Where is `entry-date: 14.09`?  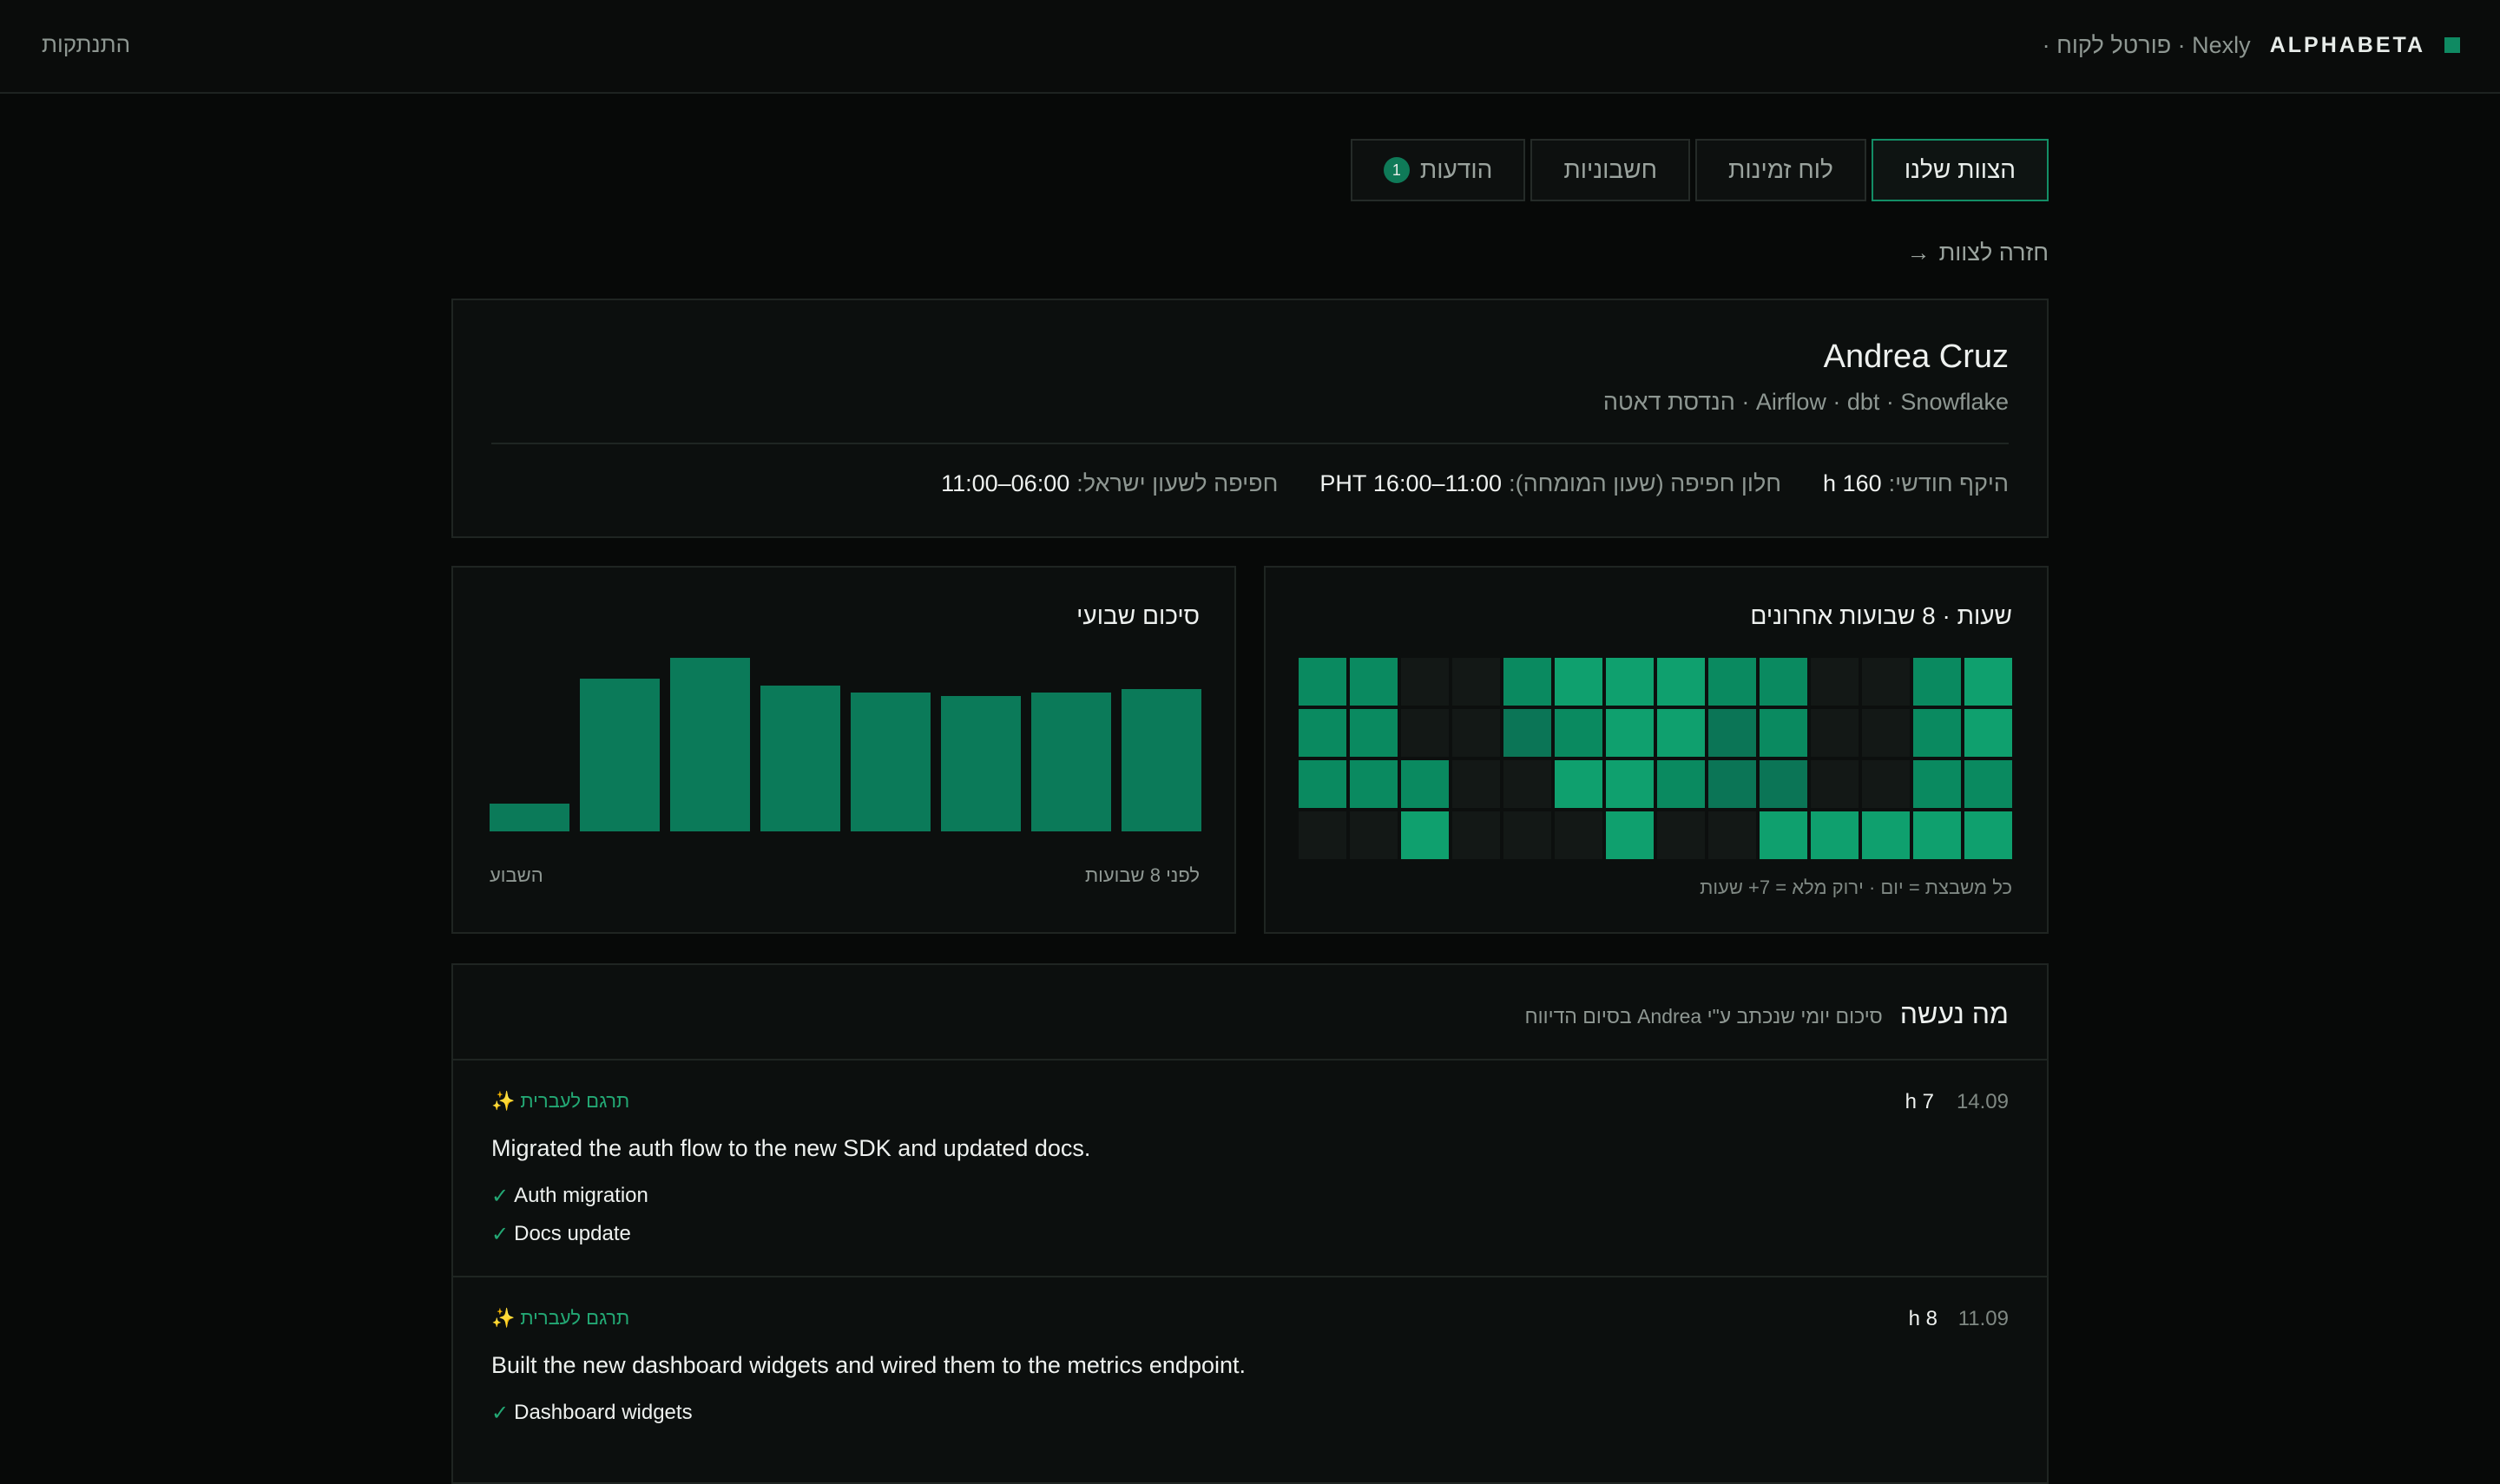 entry-date: 14.09 is located at coordinates (1982, 1101).